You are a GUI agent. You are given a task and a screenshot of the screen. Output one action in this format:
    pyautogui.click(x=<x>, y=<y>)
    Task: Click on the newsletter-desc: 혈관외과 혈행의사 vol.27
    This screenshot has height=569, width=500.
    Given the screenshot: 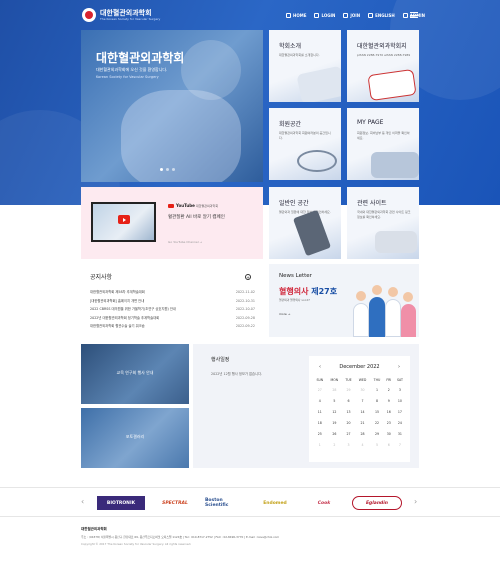 What is the action you would take?
    pyautogui.click(x=294, y=300)
    